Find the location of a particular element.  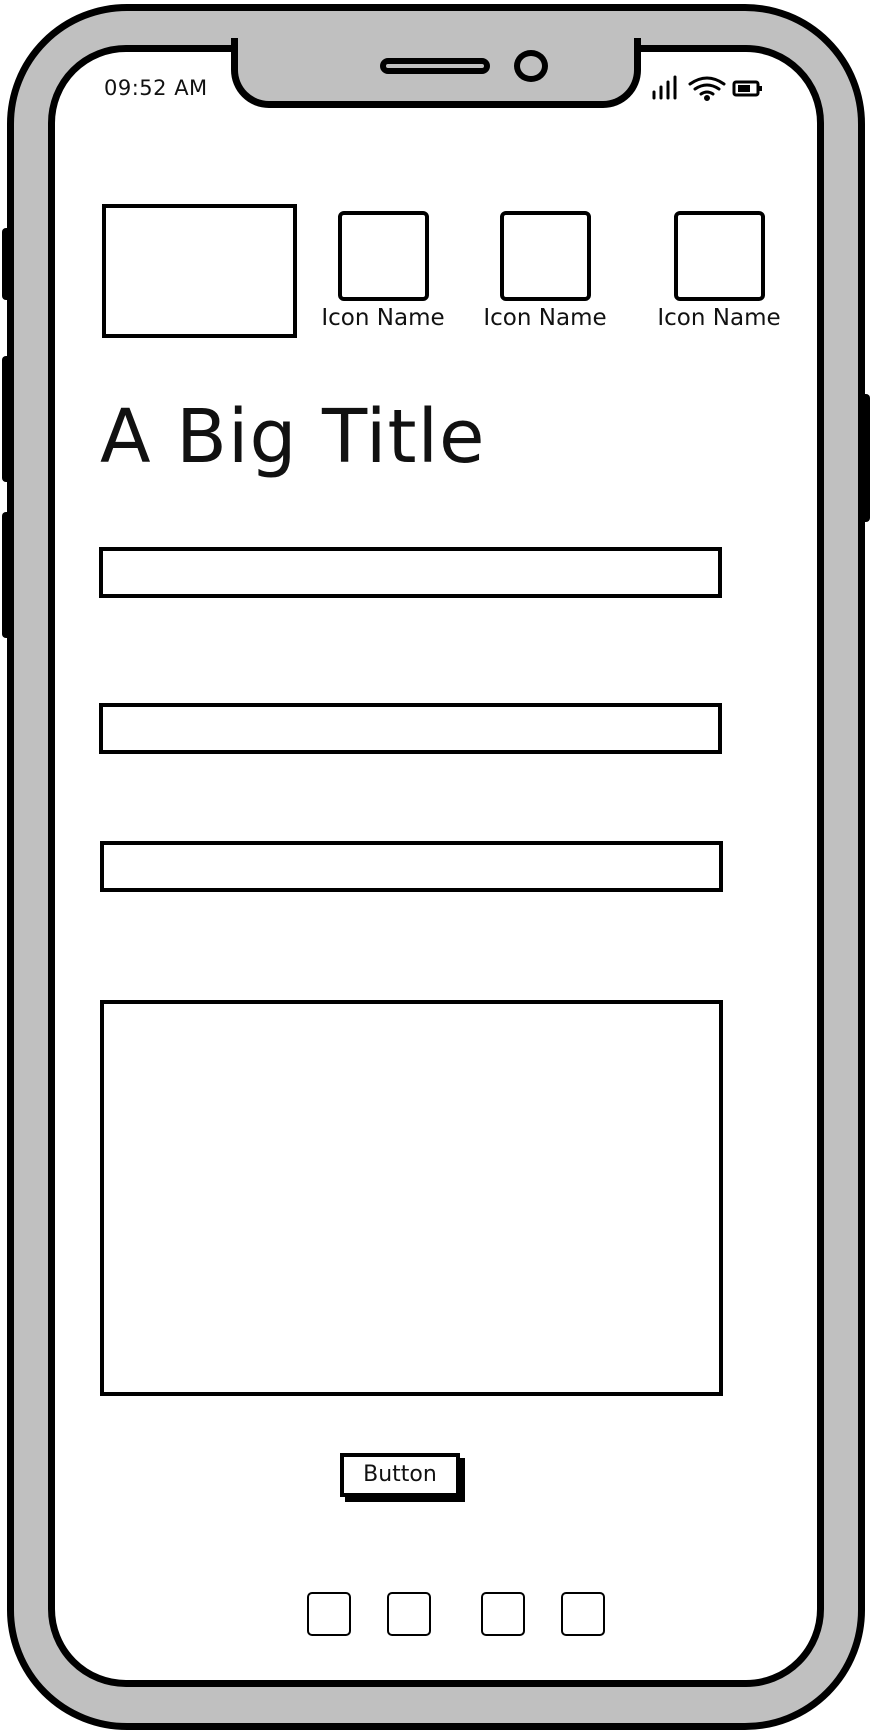

page-title: A Big Title is located at coordinates (293, 437).